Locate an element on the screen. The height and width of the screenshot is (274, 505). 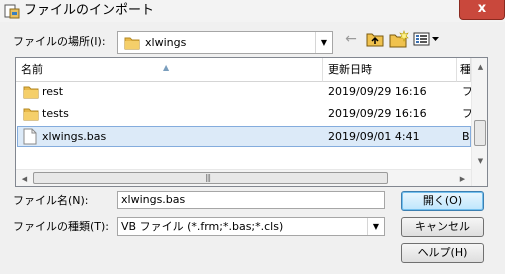
location-label: ファイルの場所(I): is located at coordinates (59, 41).